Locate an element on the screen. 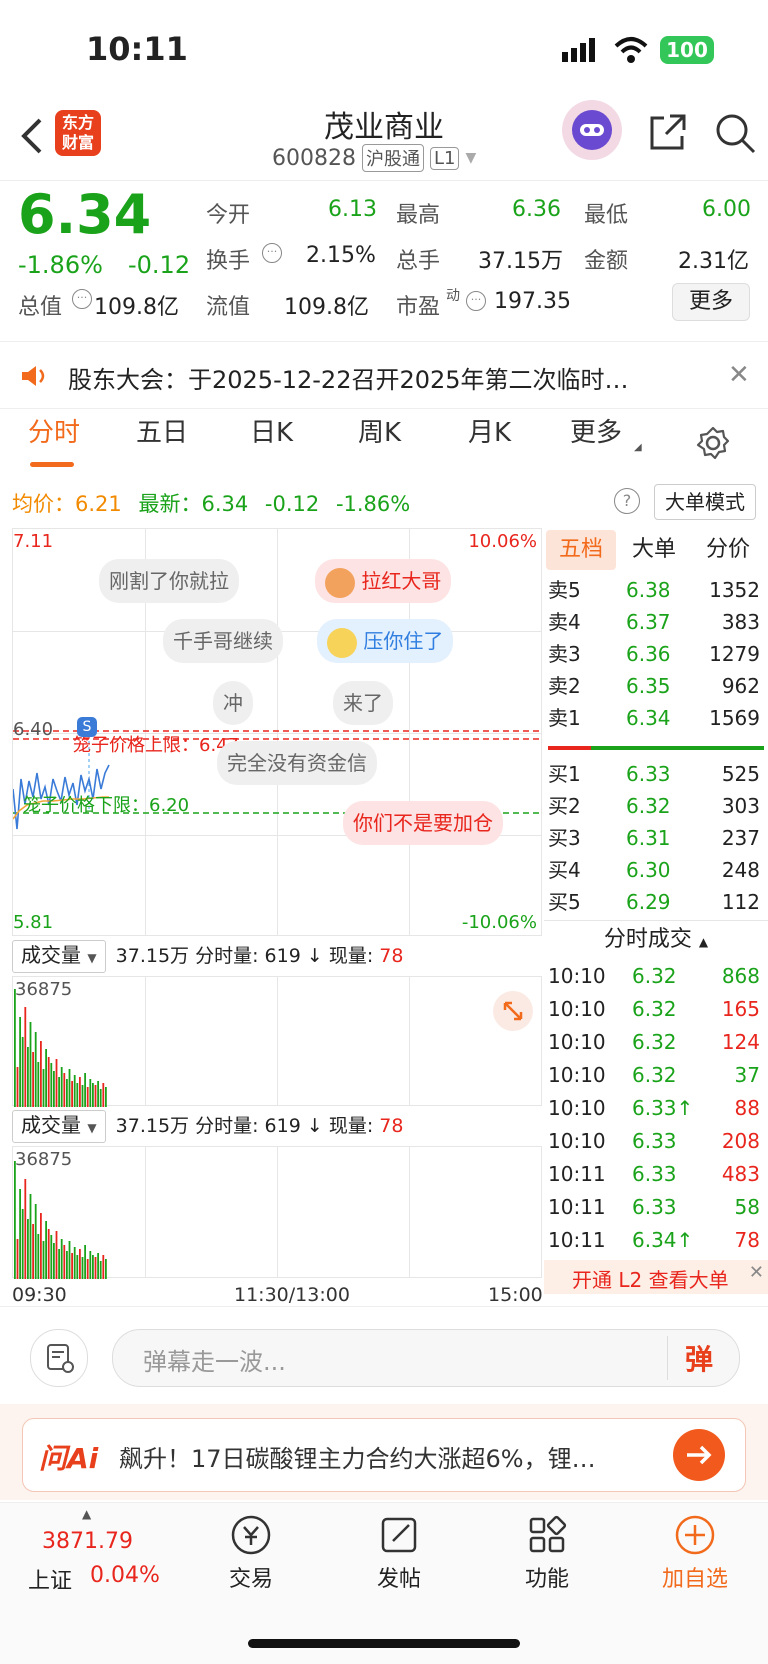 Image resolution: width=768 pixels, height=1664 pixels. trade-row: 10:10 6.32 868 is located at coordinates (656, 976).